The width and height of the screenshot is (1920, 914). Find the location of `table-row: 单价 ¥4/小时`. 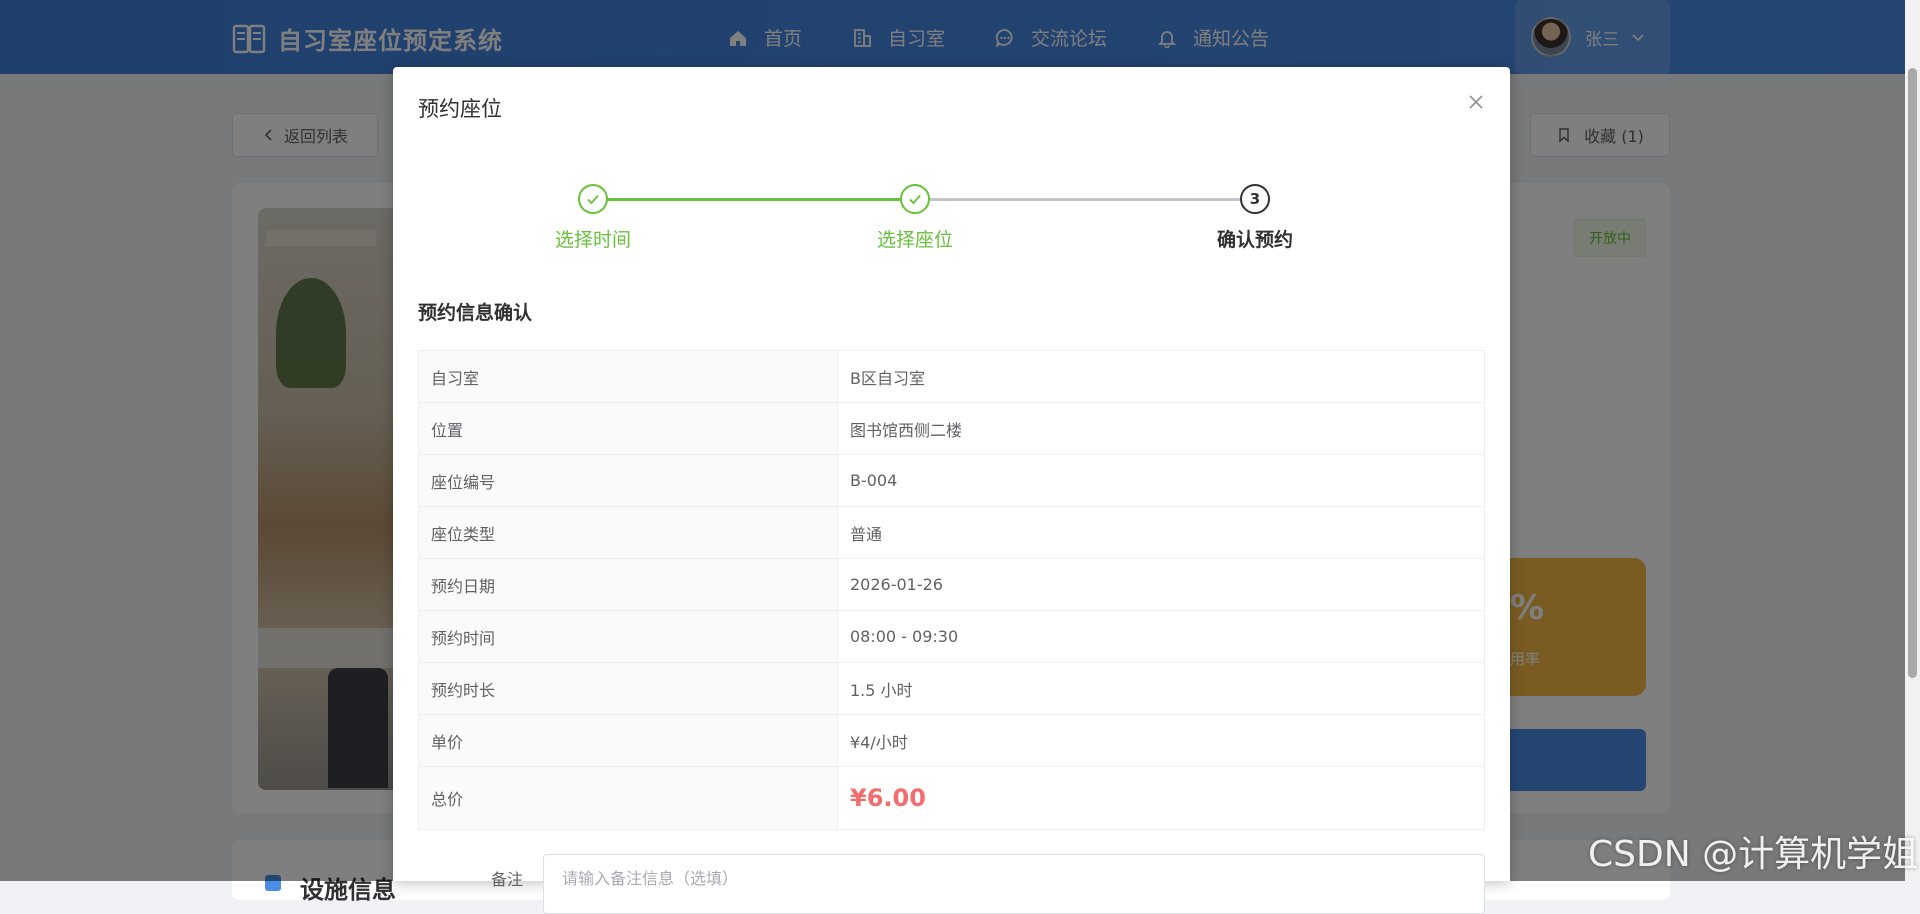

table-row: 单价 ¥4/小时 is located at coordinates (951, 740).